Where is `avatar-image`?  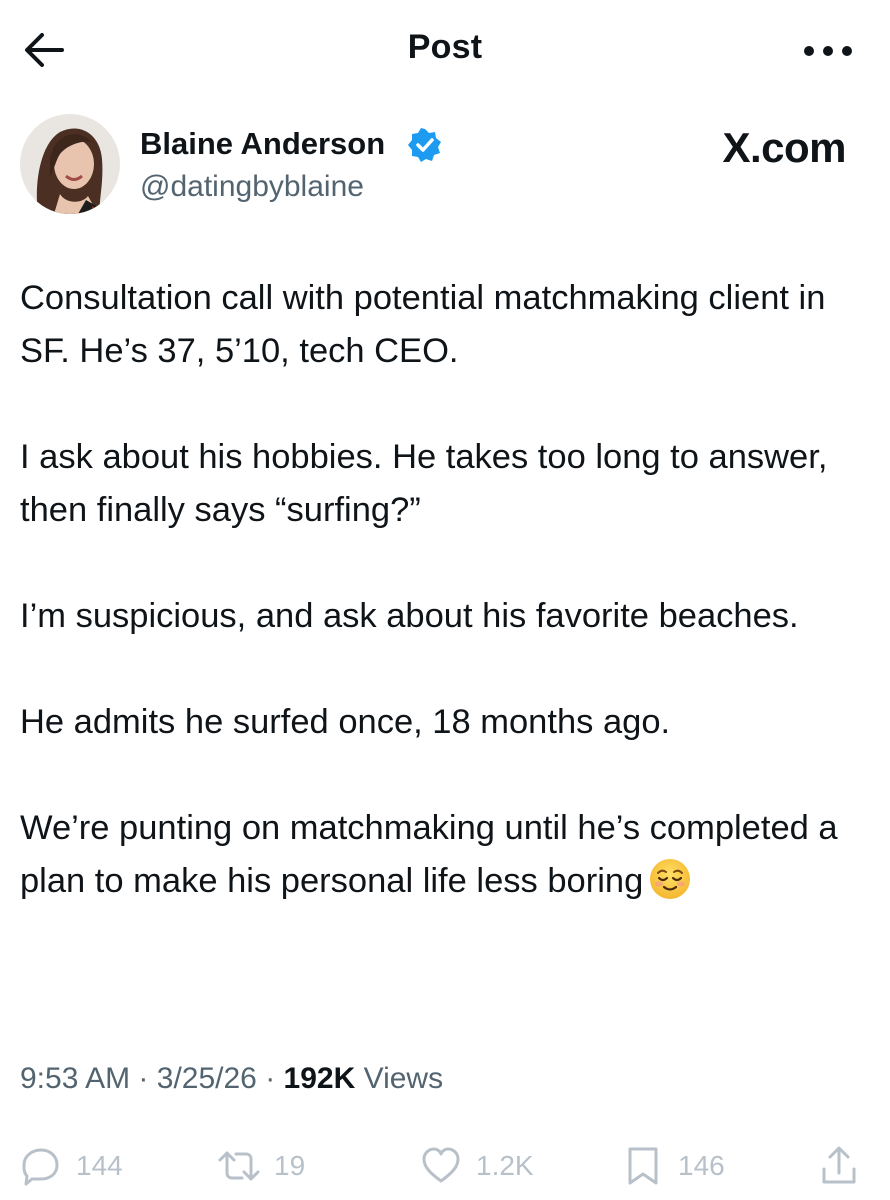 avatar-image is located at coordinates (70, 164).